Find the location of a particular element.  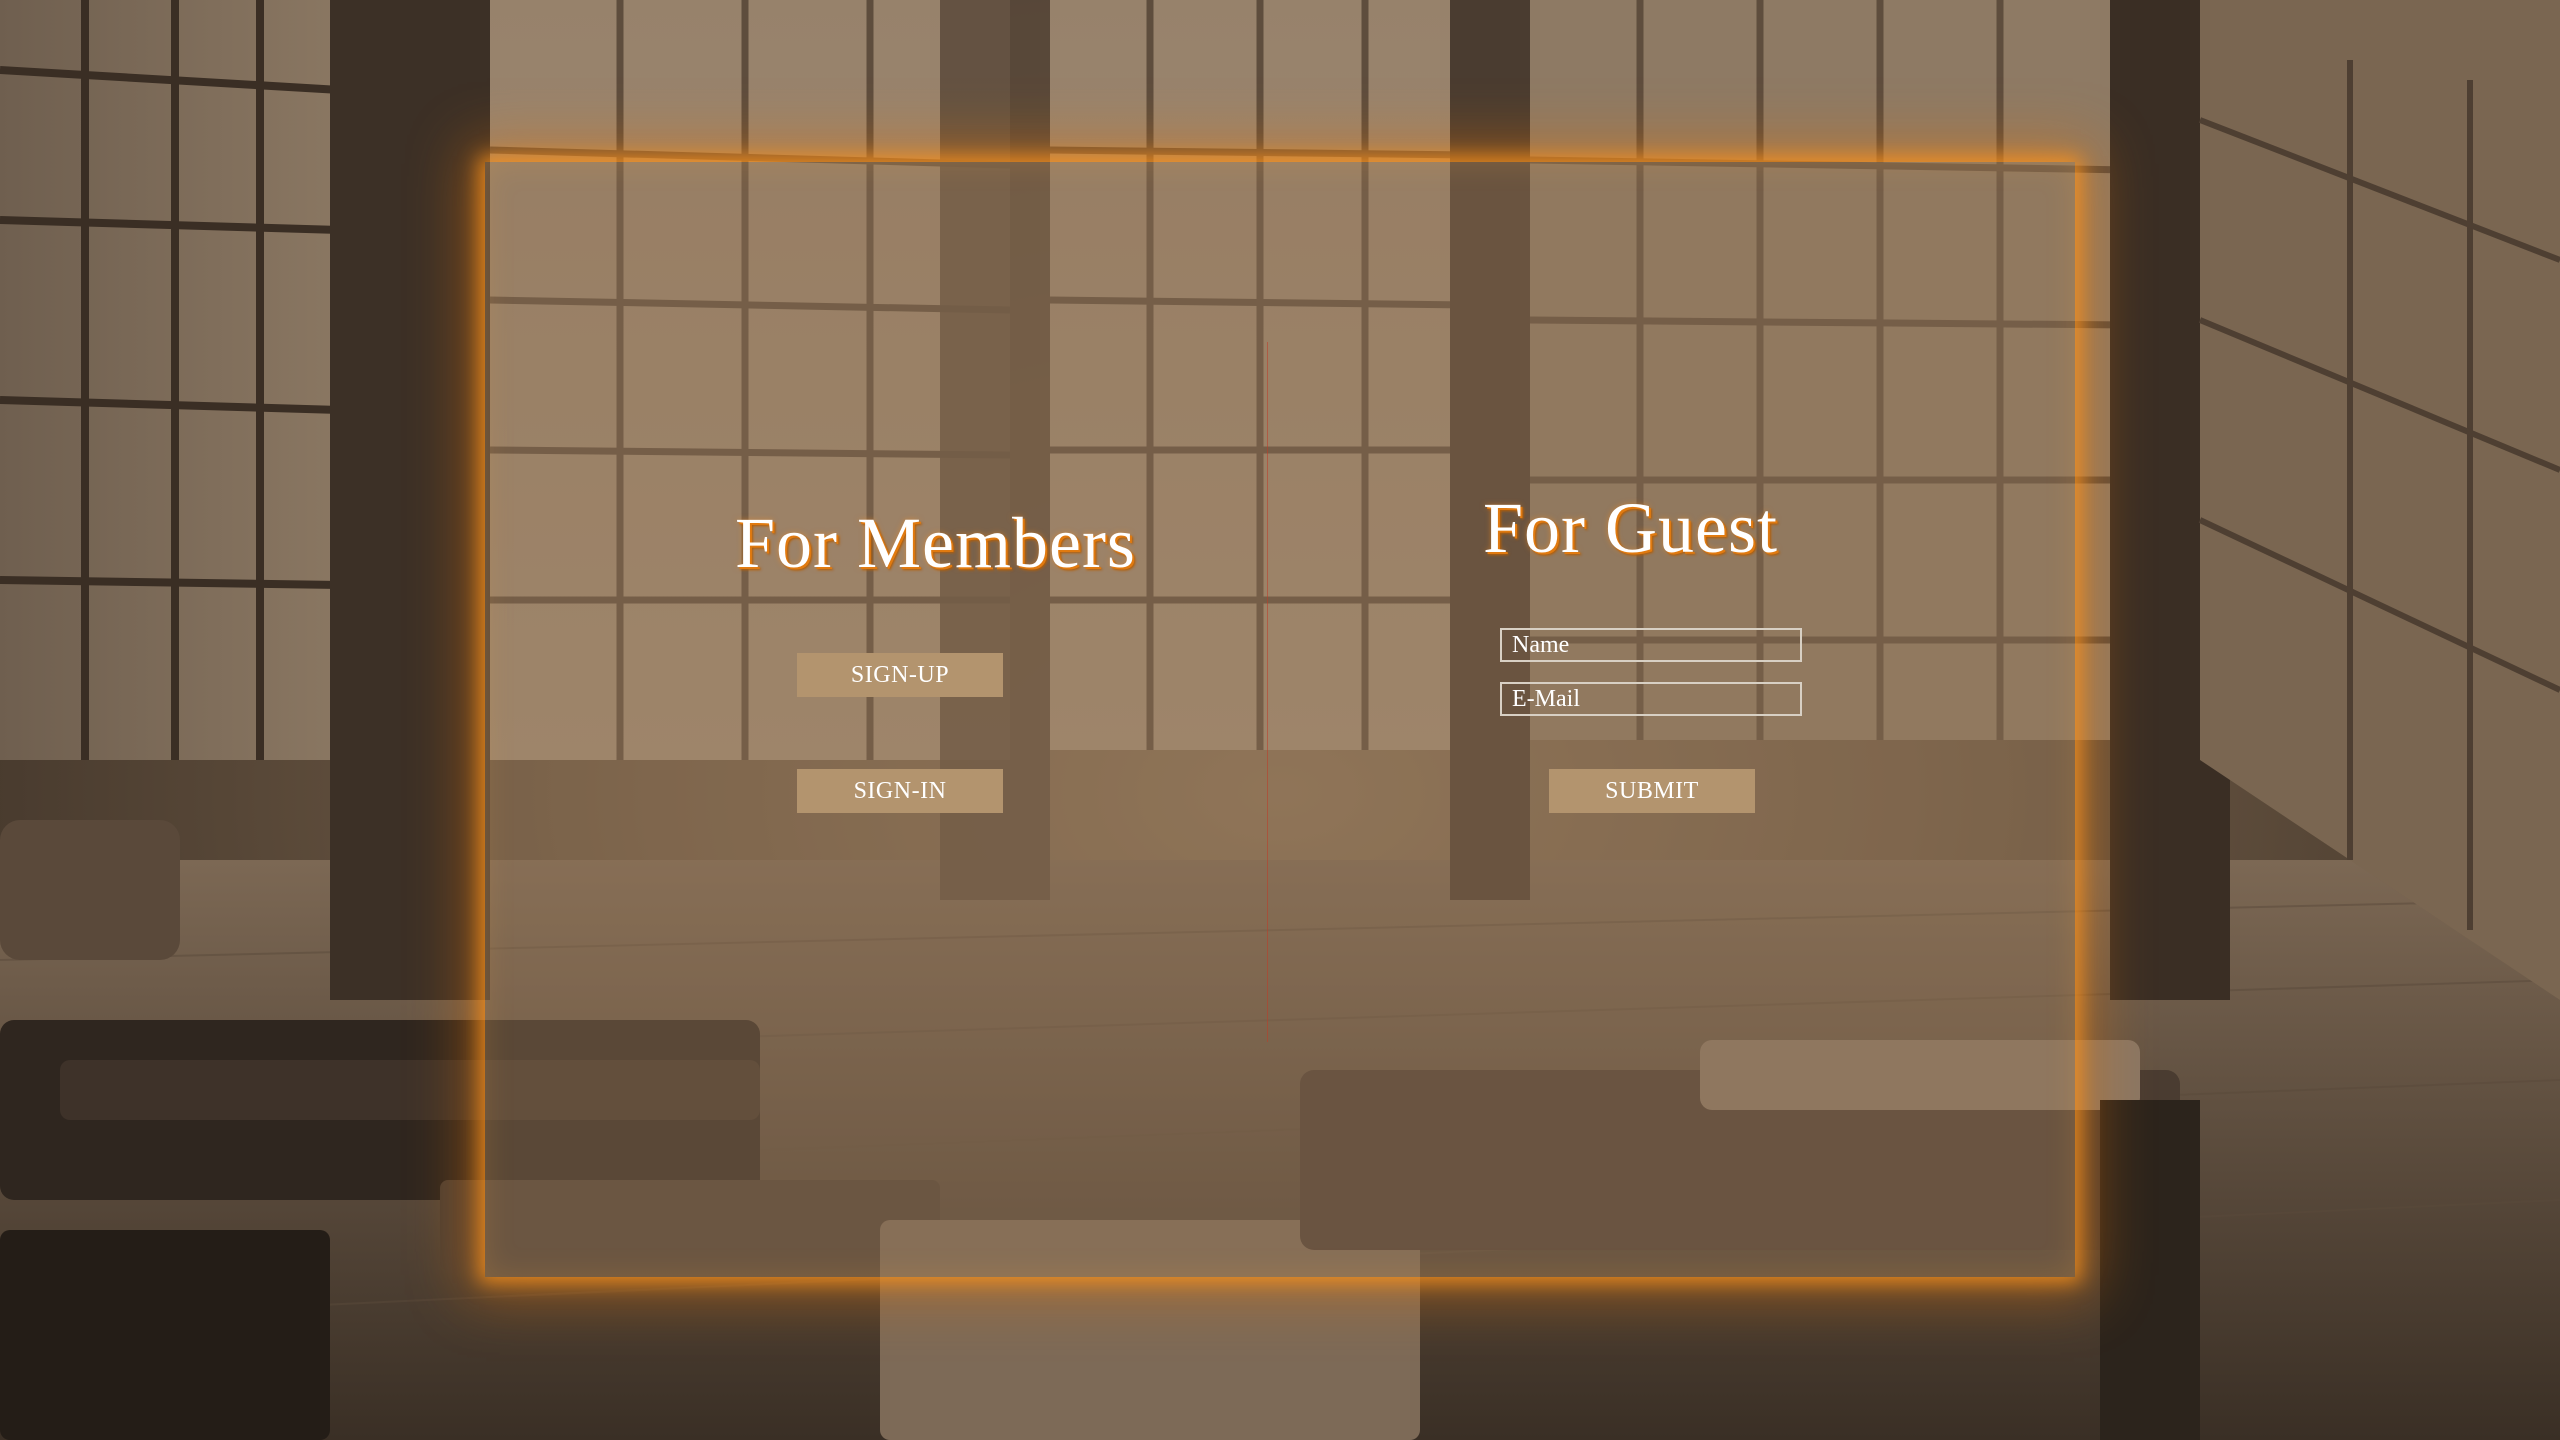

sign-up-button: SIGN-UP is located at coordinates (900, 675).